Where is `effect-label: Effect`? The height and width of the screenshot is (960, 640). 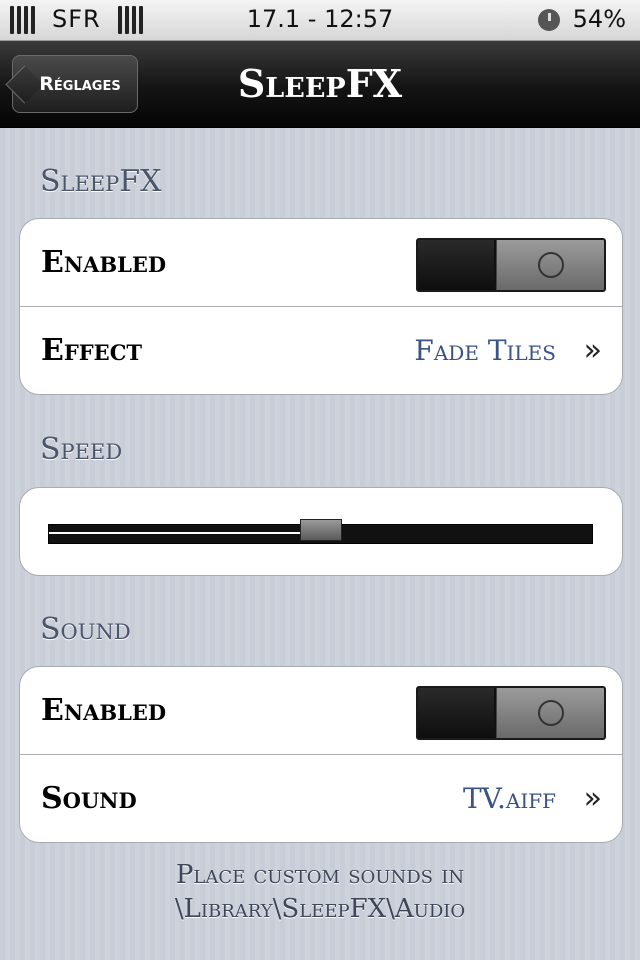
effect-label: Effect is located at coordinates (92, 350).